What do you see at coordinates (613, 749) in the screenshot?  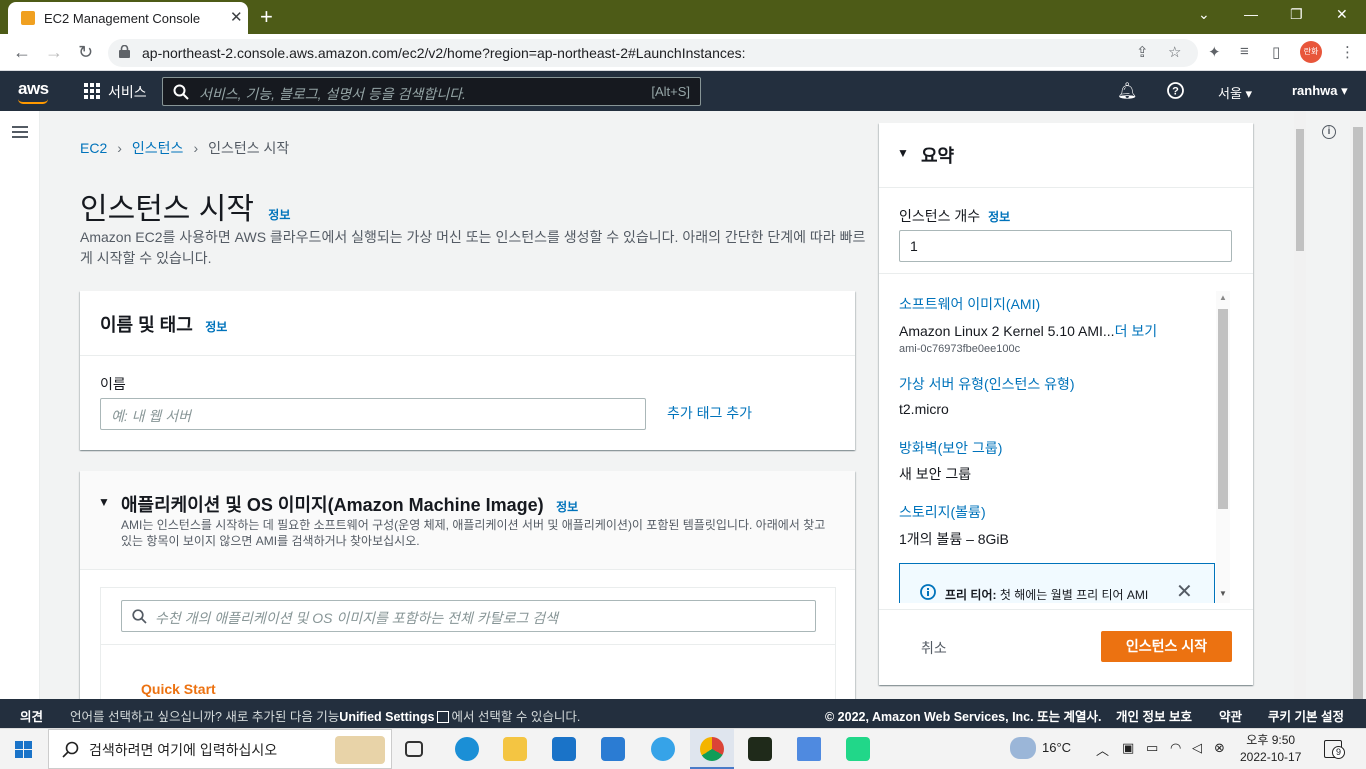 I see `store-icon` at bounding box center [613, 749].